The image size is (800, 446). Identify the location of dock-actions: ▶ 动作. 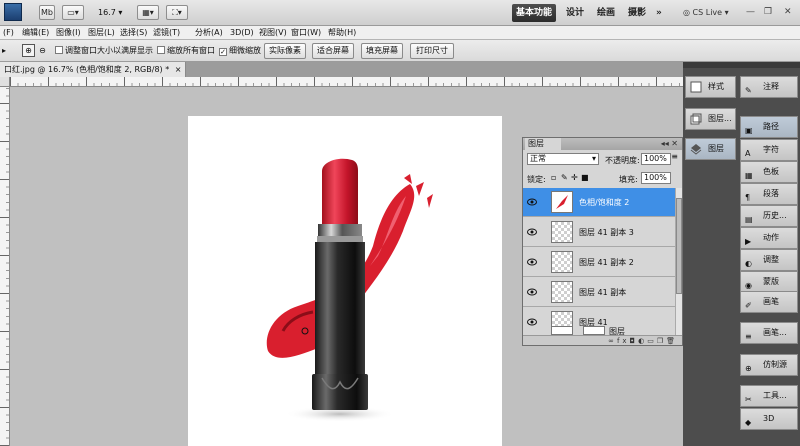
(769, 238).